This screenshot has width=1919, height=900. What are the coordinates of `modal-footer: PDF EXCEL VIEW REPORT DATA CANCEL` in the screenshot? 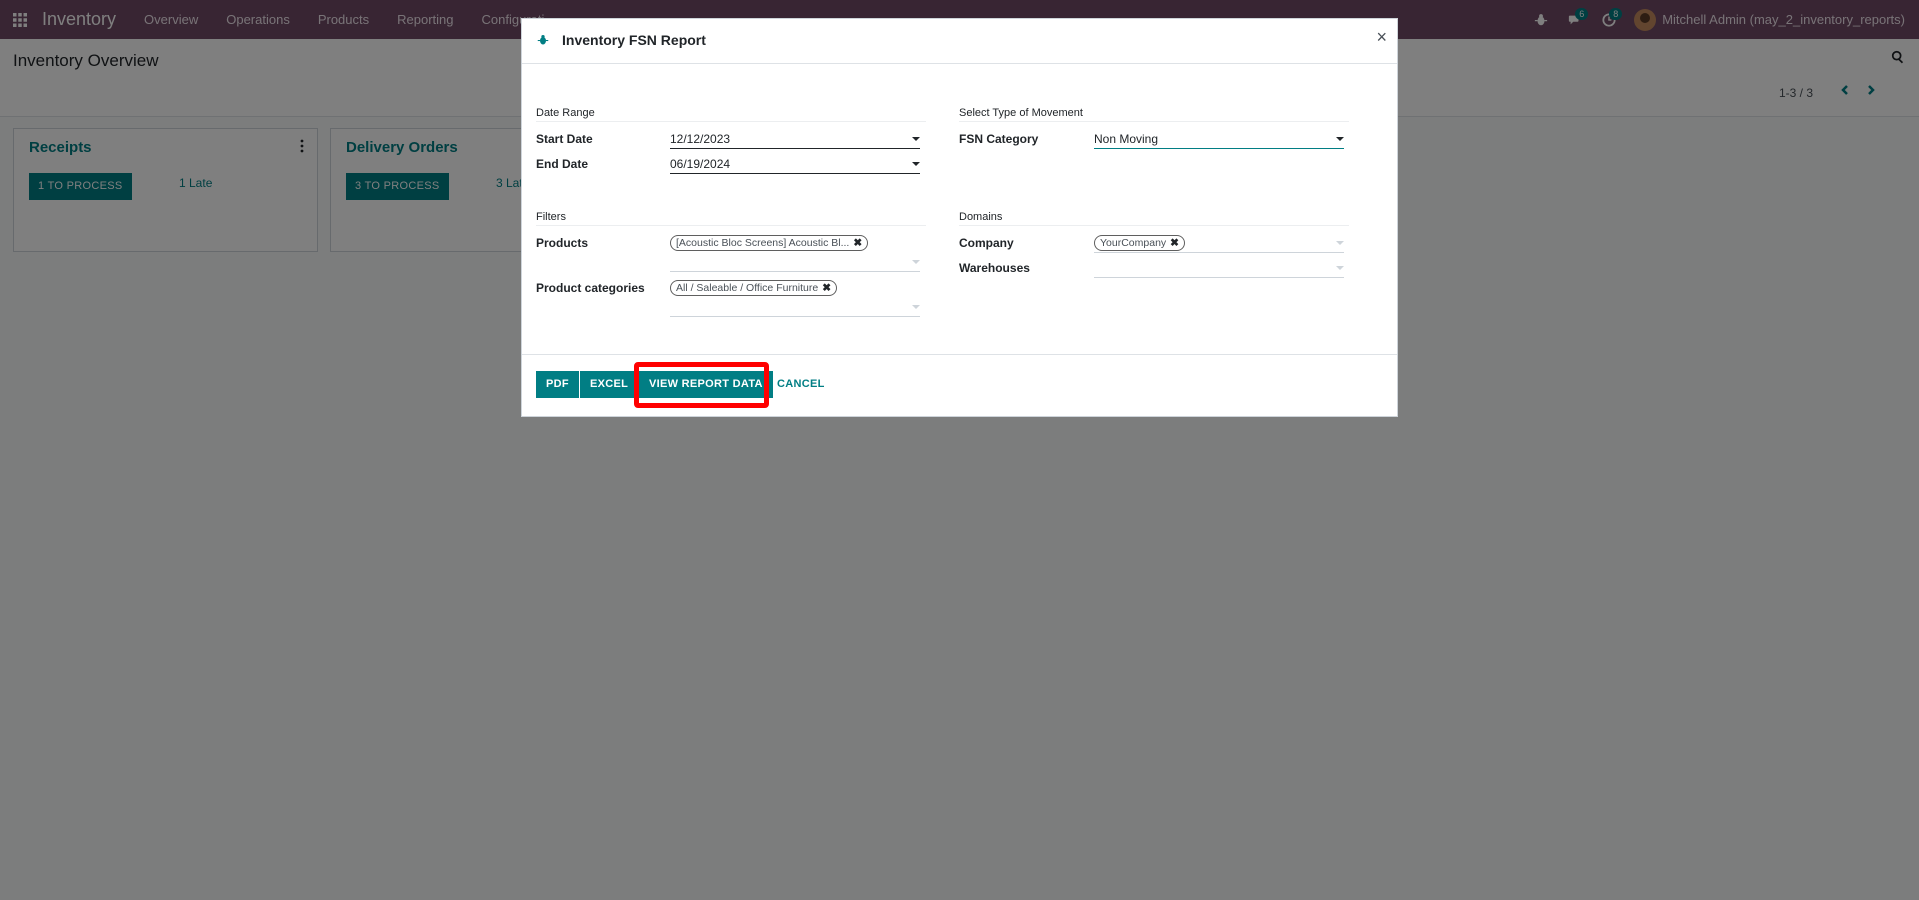 It's located at (959, 385).